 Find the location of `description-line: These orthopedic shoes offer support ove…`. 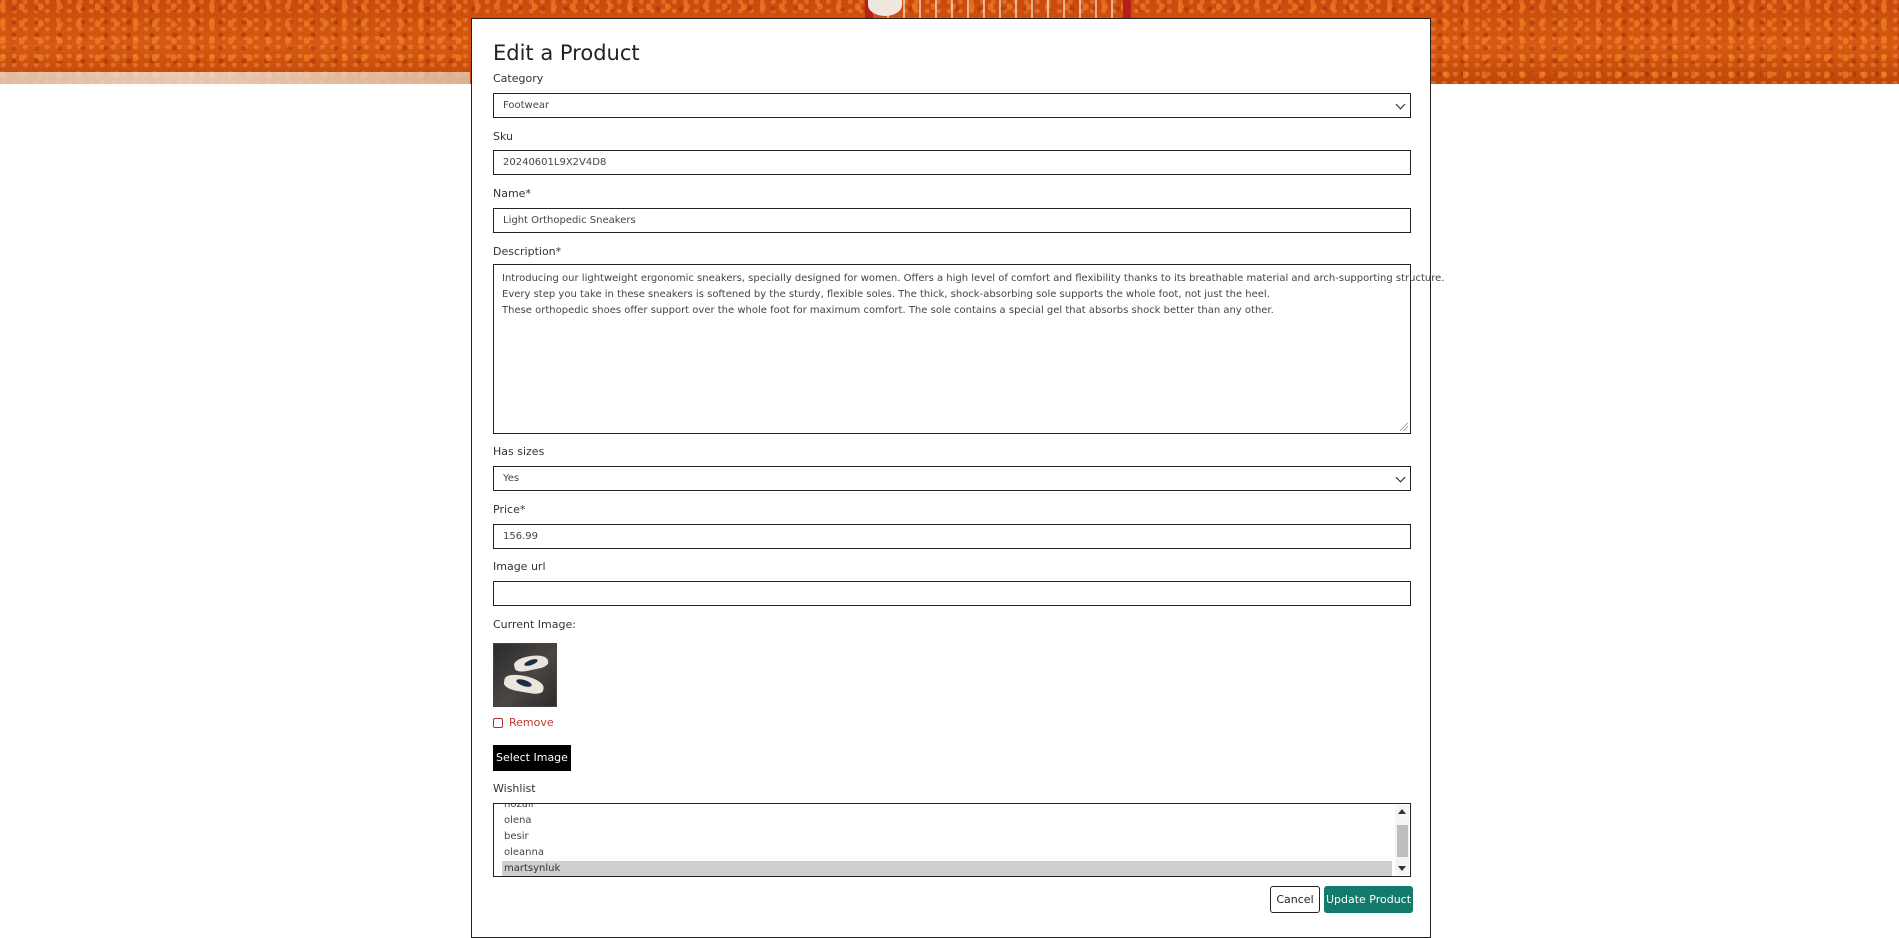

description-line: These orthopedic shoes offer support ove… is located at coordinates (888, 310).